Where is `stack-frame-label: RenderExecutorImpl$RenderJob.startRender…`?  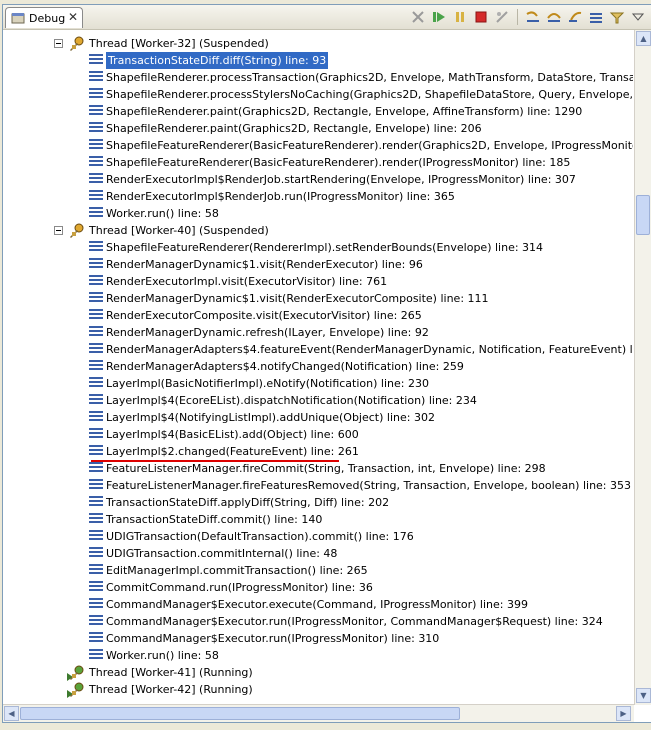 stack-frame-label: RenderExecutorImpl$RenderJob.startRender… is located at coordinates (341, 179).